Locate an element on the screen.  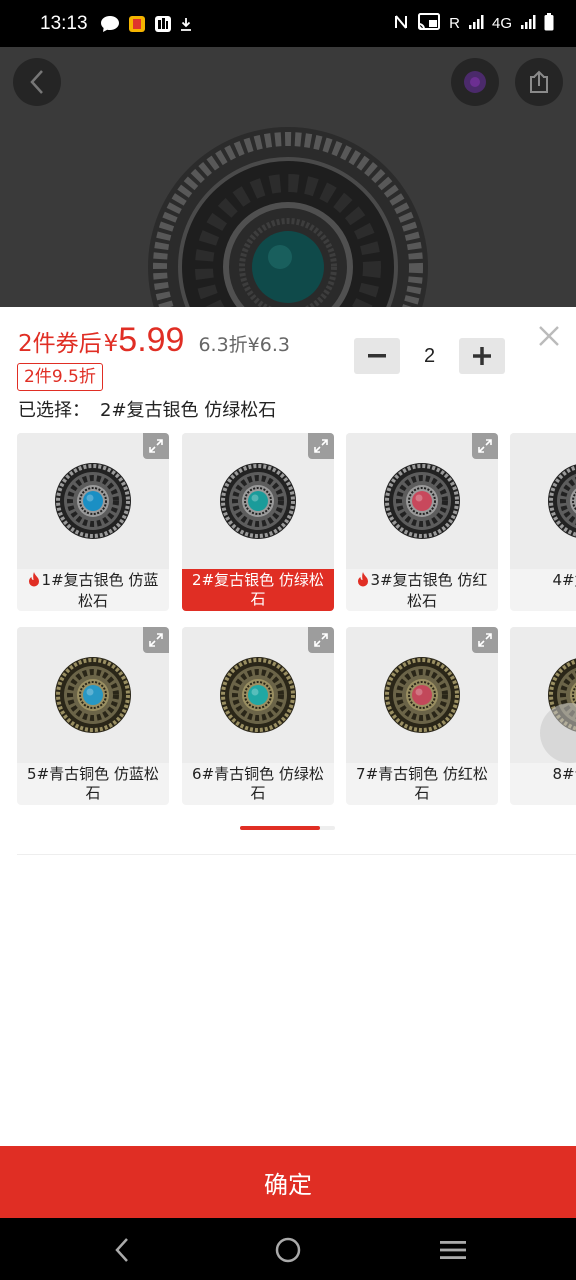
nav-back-icon is located at coordinates (121, 1250).